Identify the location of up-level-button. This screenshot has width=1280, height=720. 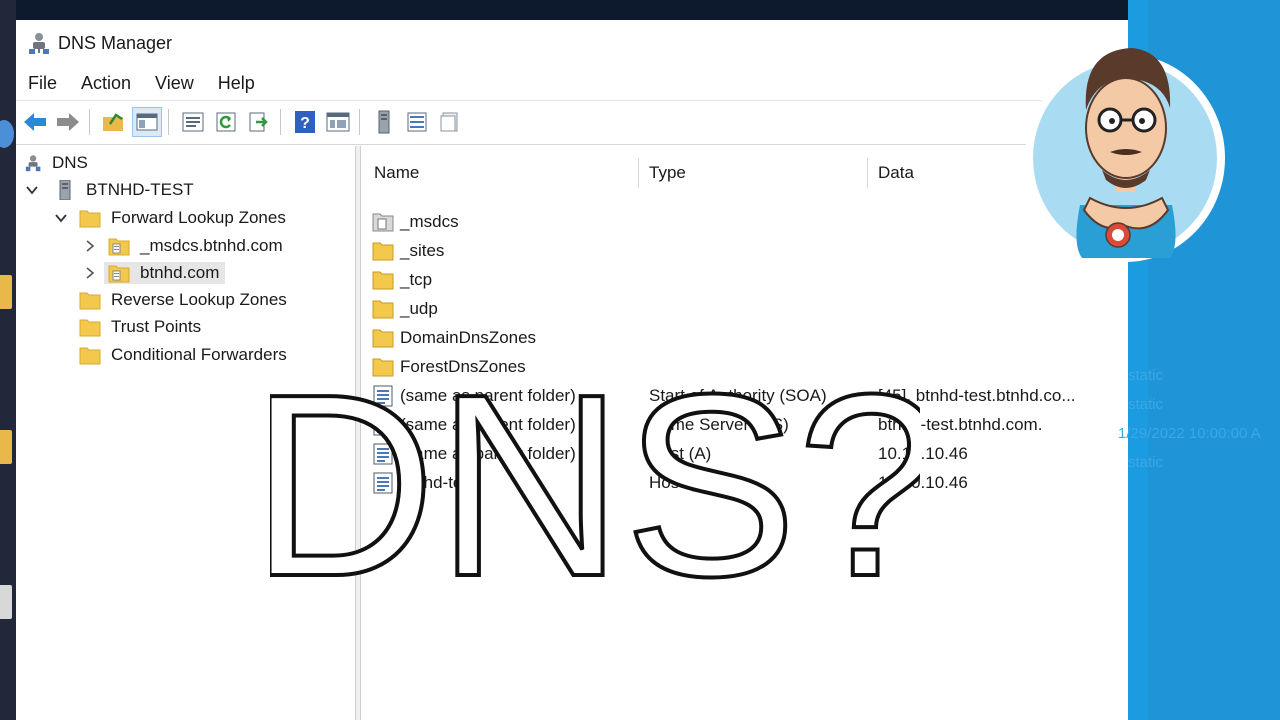
(114, 122).